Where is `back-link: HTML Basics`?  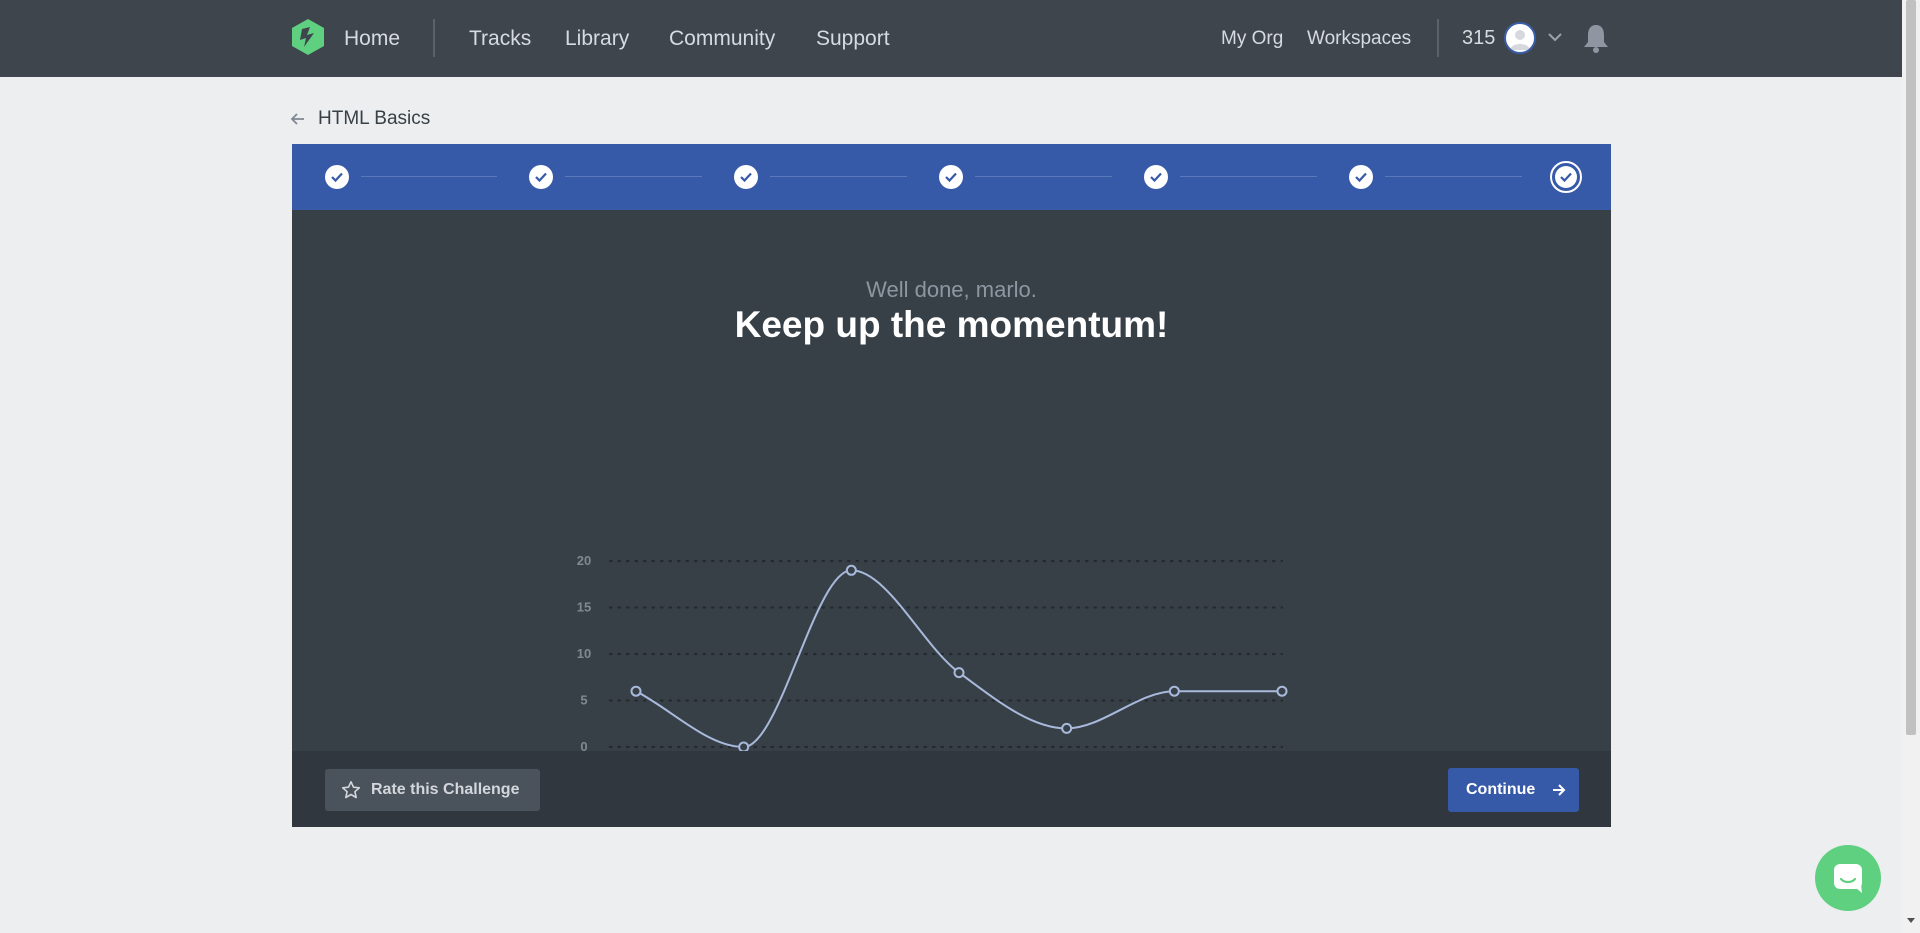
back-link: HTML Basics is located at coordinates (374, 119).